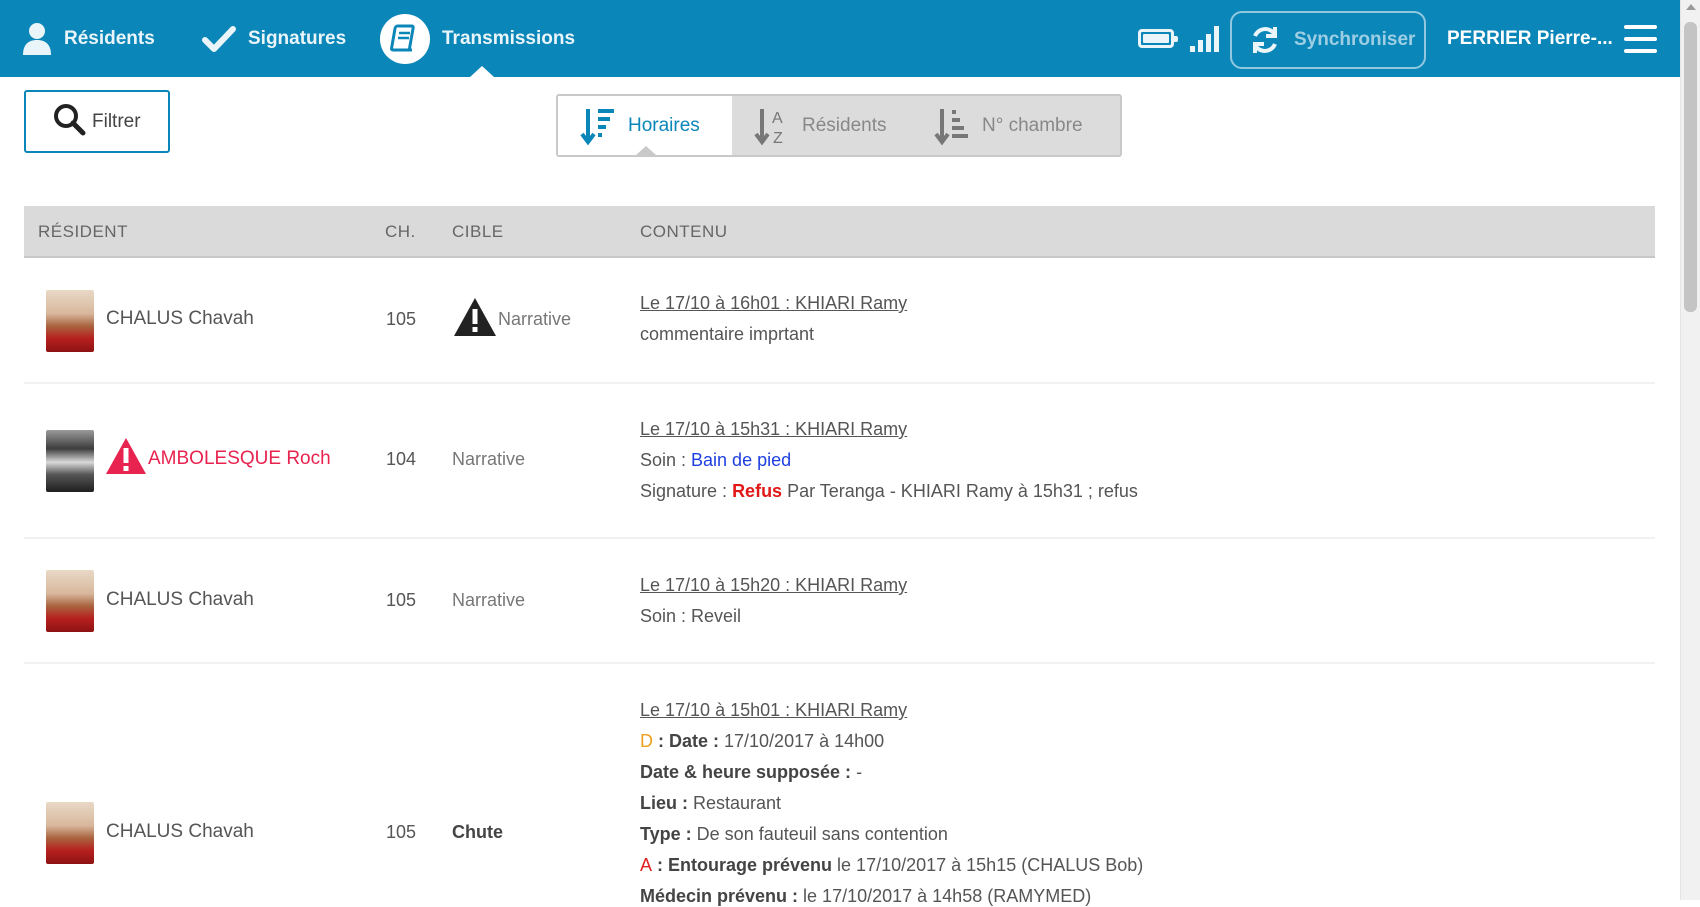 This screenshot has width=1700, height=907. I want to click on location-line: Lieu : Restaurant, so click(711, 803).